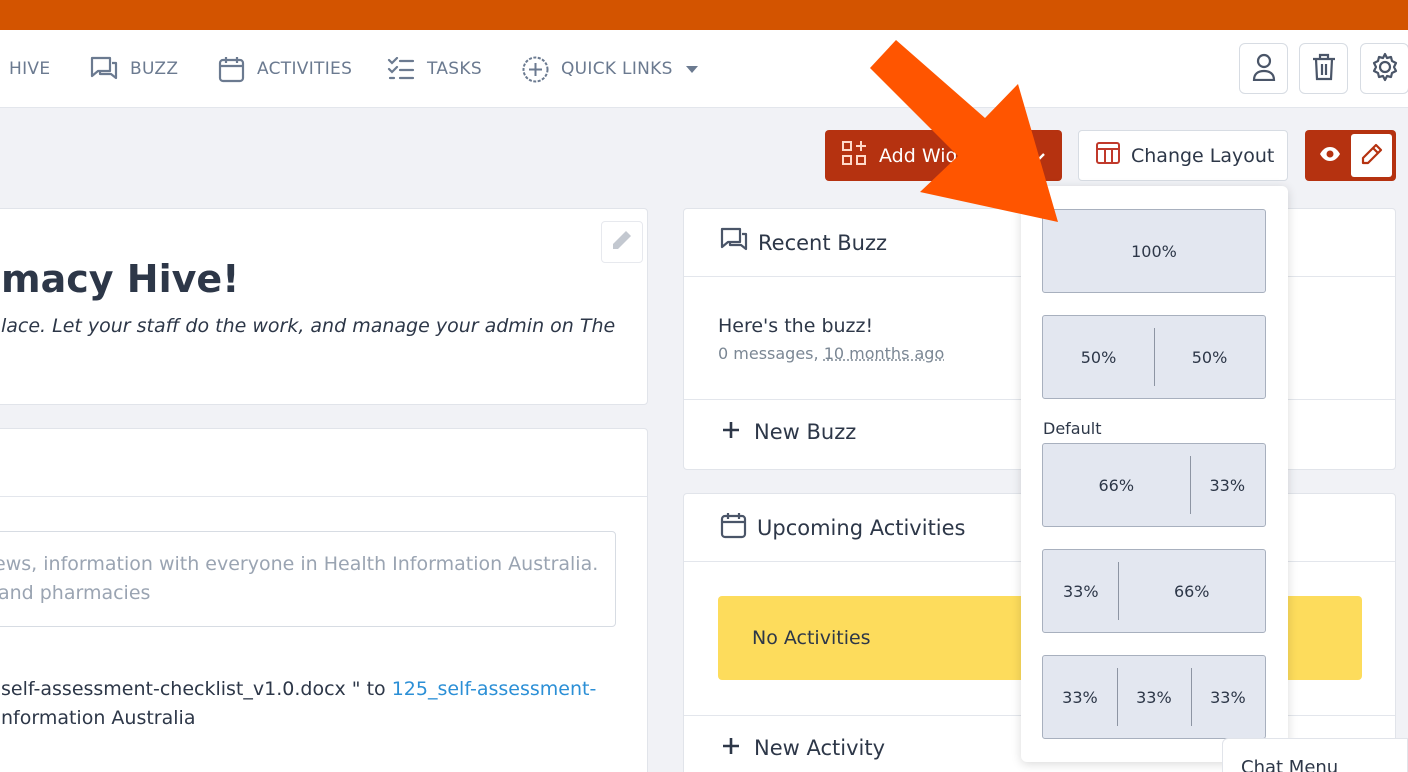  I want to click on view-mode-button, so click(1330, 155).